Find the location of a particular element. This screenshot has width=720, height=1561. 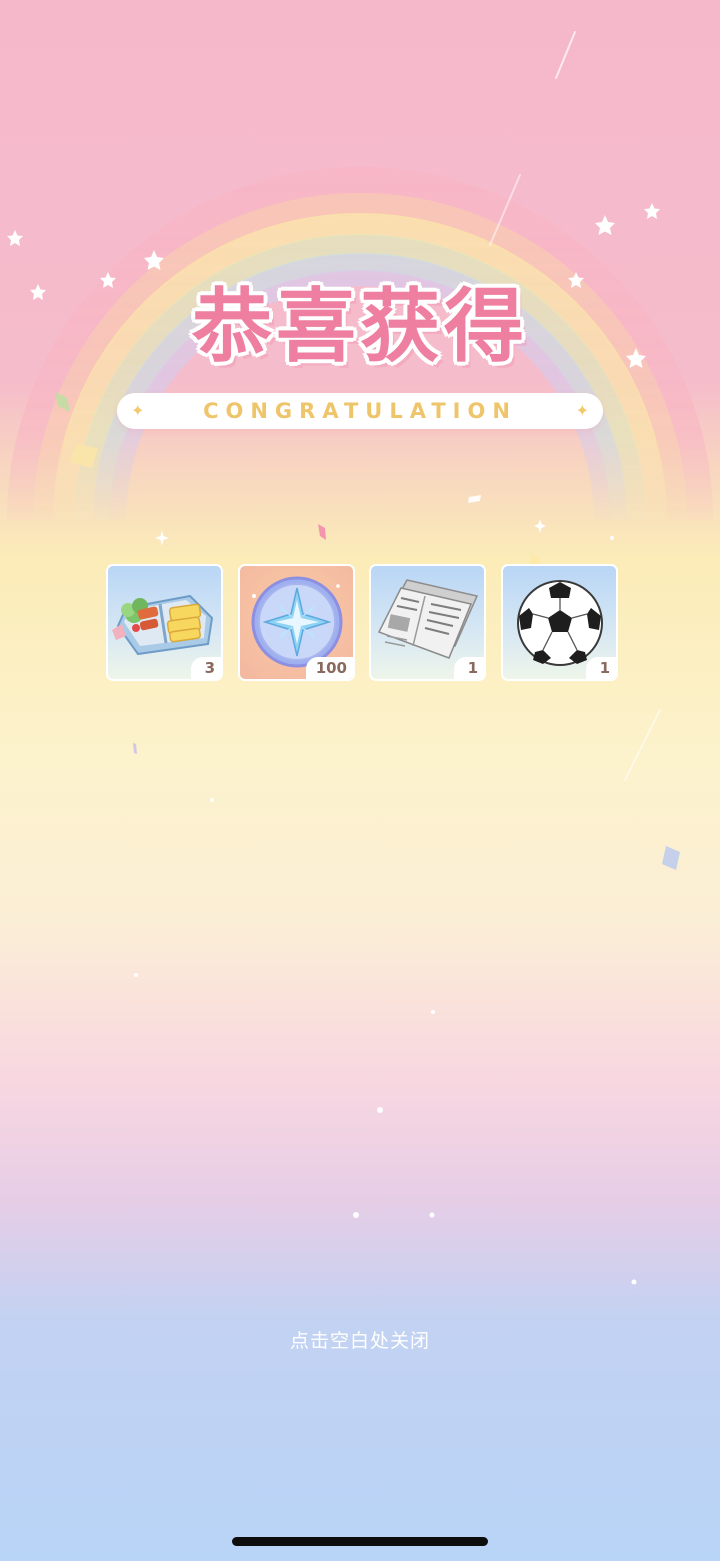

congratulation-banner: ✦ CONGRATULATION ✦ is located at coordinates (360, 411).